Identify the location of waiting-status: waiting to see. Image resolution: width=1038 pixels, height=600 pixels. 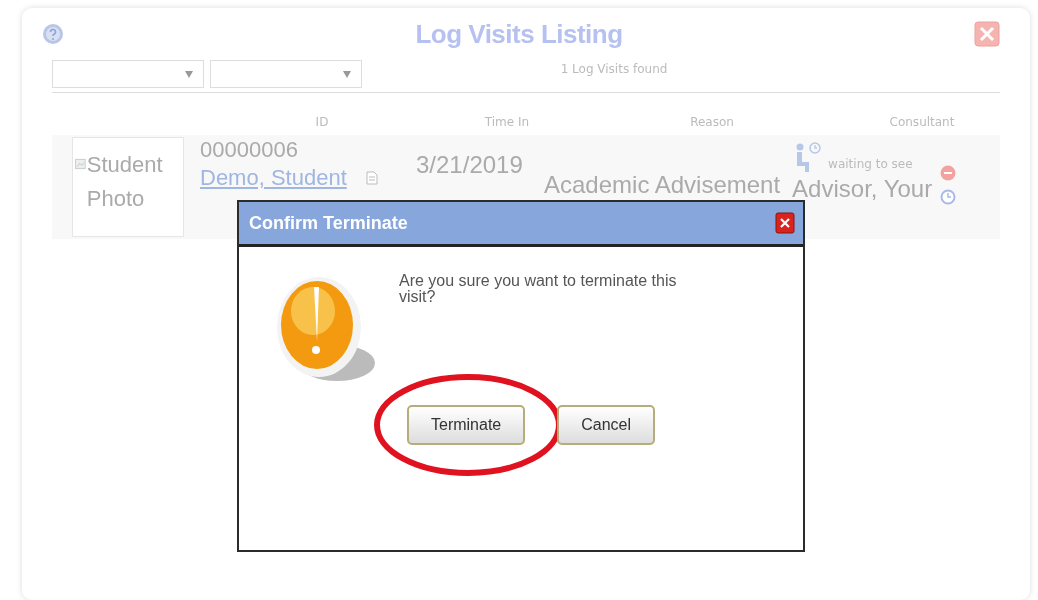
(870, 164).